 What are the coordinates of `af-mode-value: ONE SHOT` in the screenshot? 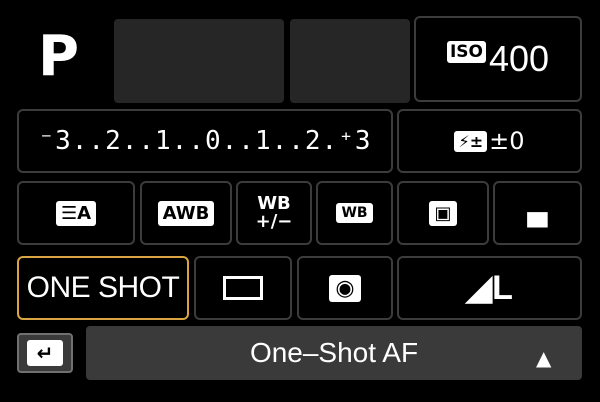 It's located at (103, 287).